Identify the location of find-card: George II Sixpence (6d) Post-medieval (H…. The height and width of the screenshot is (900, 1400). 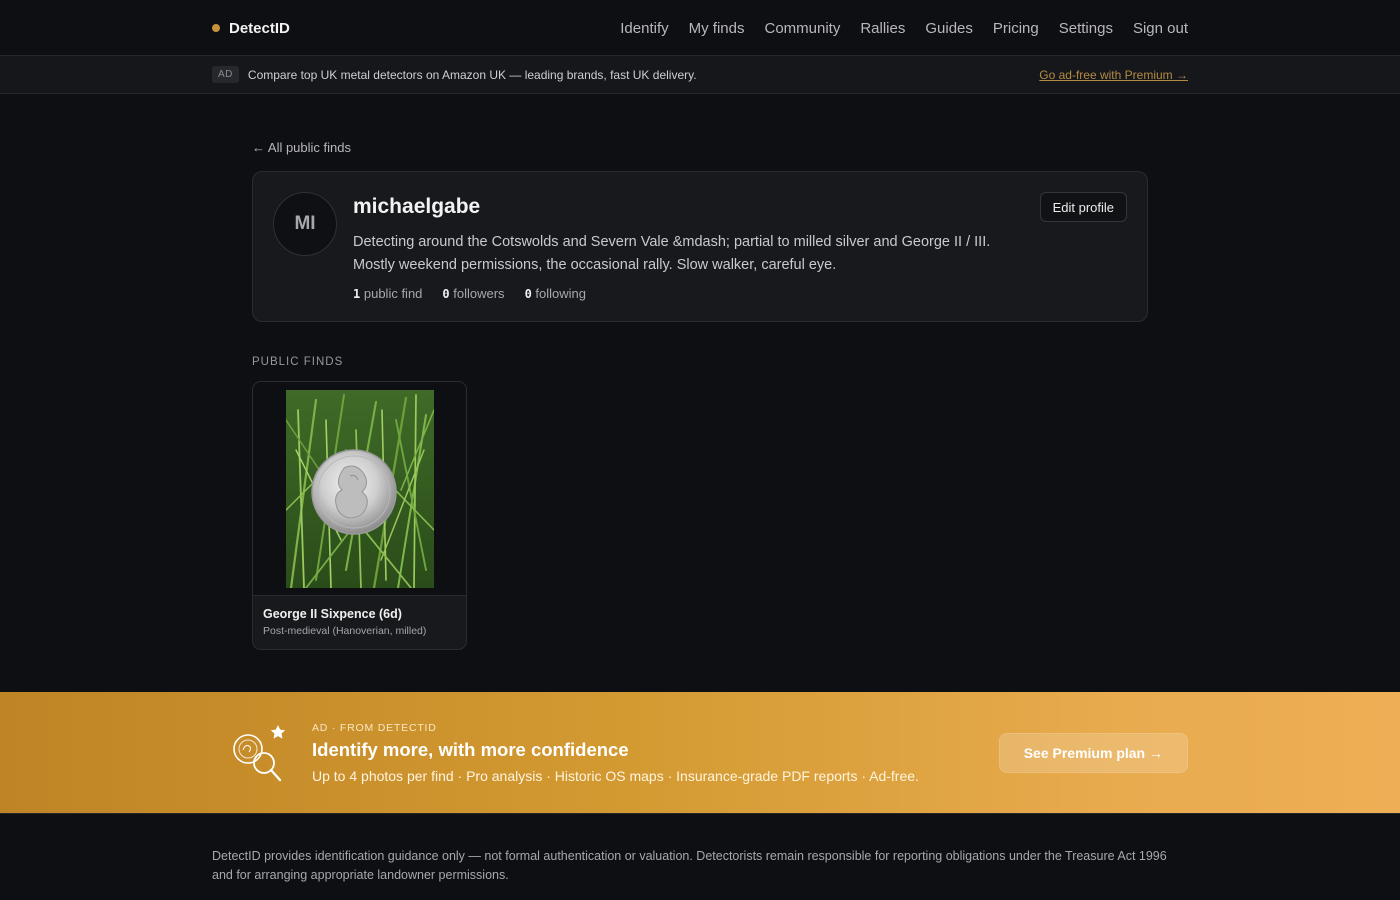
(359, 515).